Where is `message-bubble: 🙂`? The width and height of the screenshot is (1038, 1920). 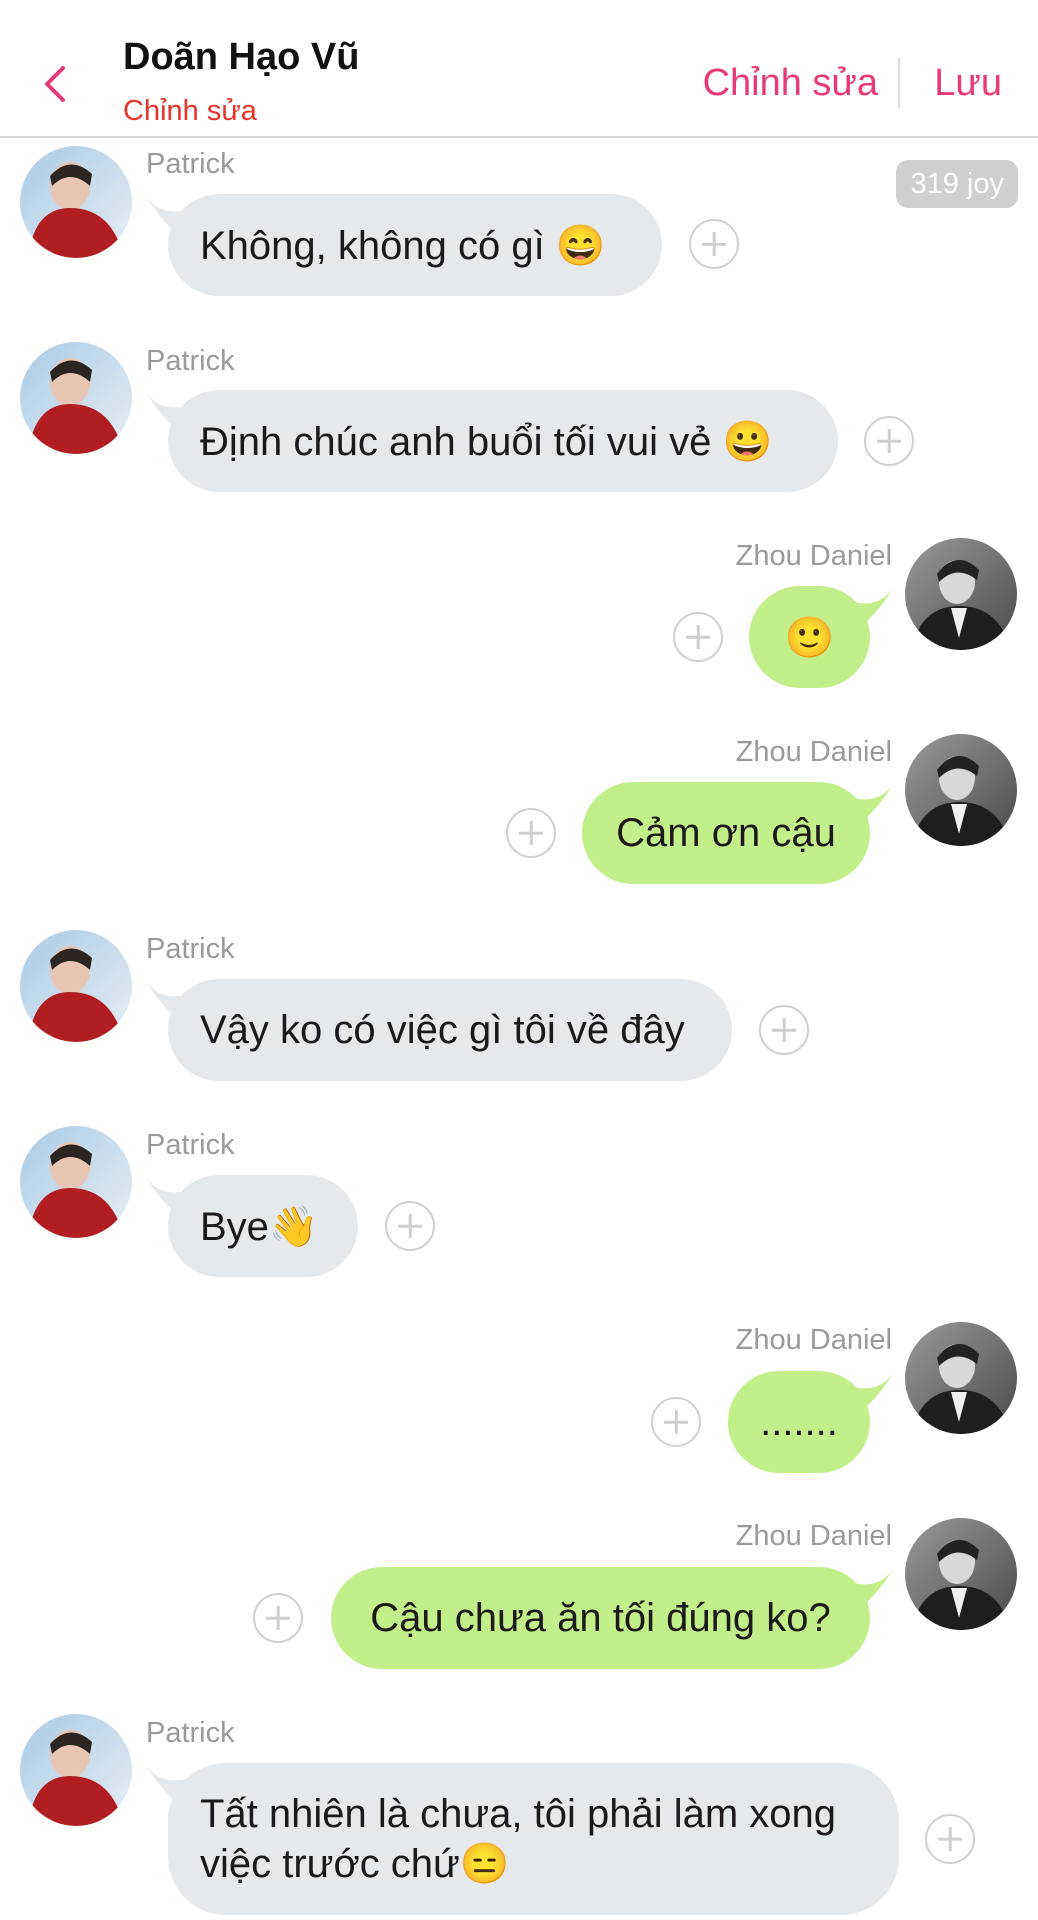 message-bubble: 🙂 is located at coordinates (809, 637).